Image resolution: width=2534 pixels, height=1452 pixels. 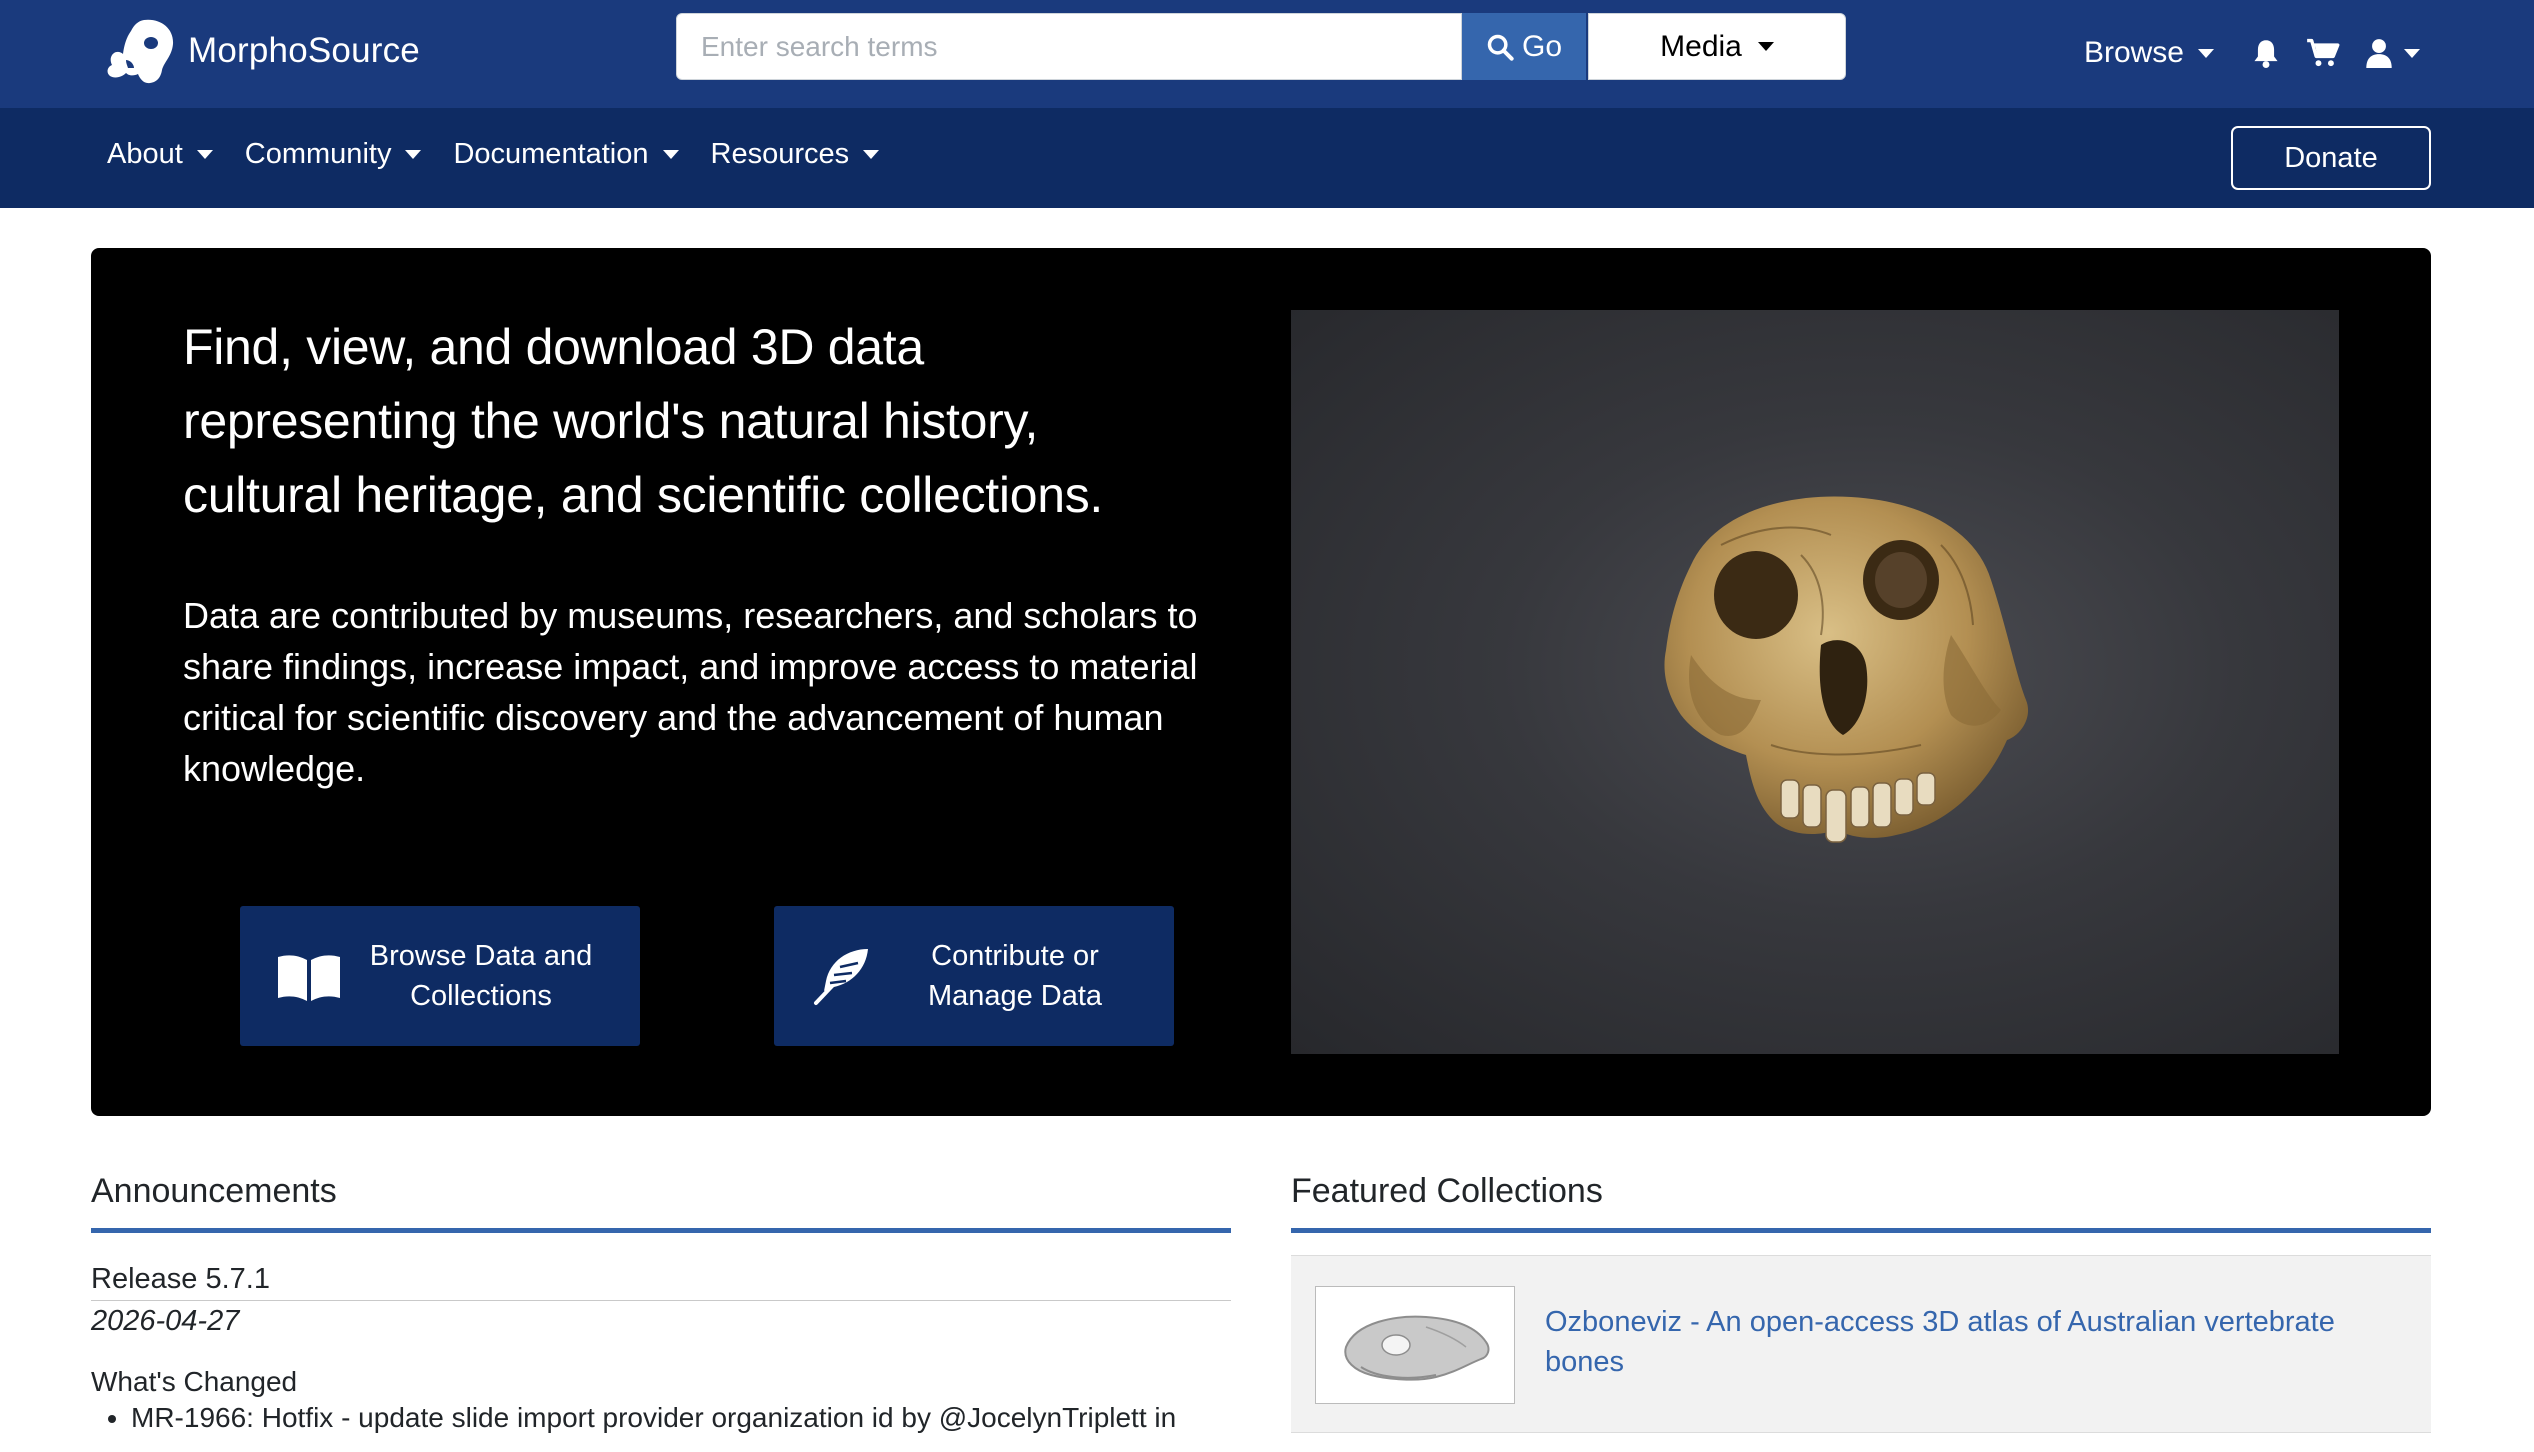 What do you see at coordinates (661, 1230) in the screenshot?
I see `announcements-divider` at bounding box center [661, 1230].